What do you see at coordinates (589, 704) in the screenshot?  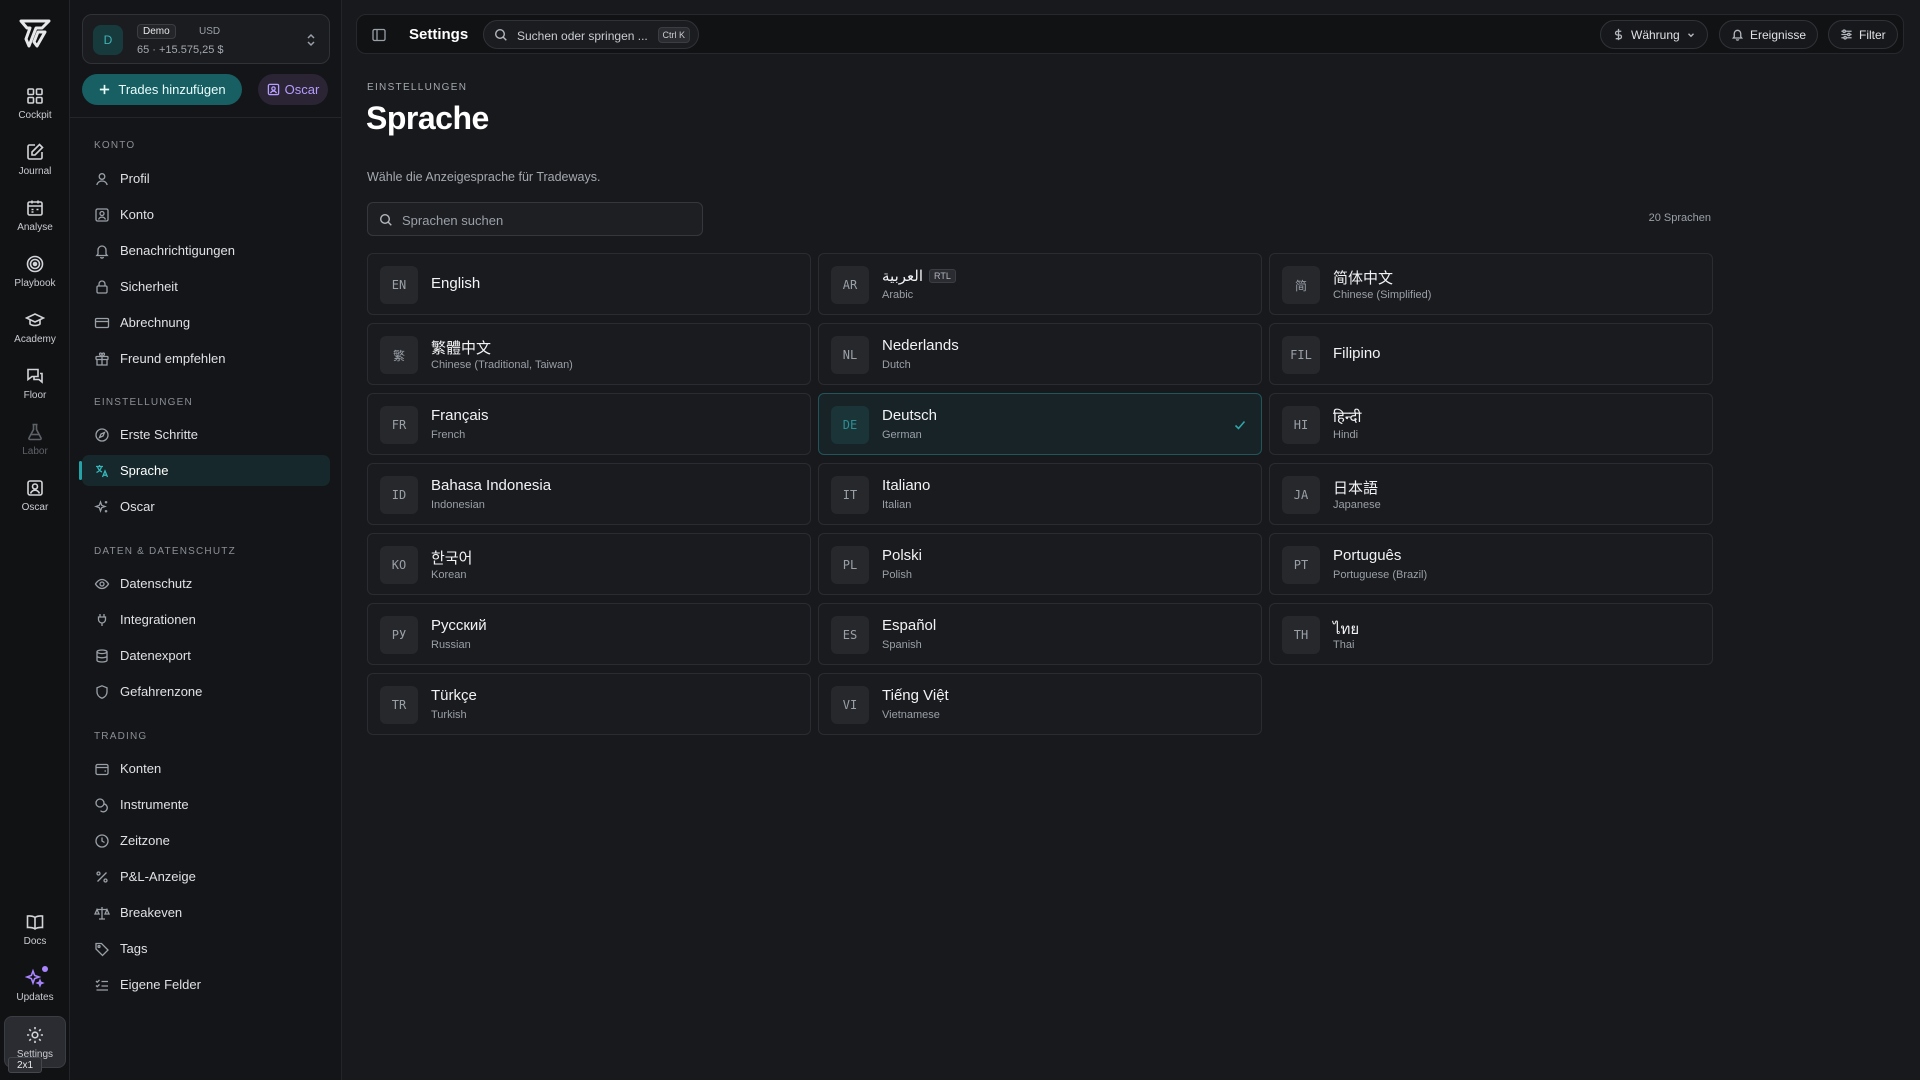 I see `language-option: TR Türkçe Turkish` at bounding box center [589, 704].